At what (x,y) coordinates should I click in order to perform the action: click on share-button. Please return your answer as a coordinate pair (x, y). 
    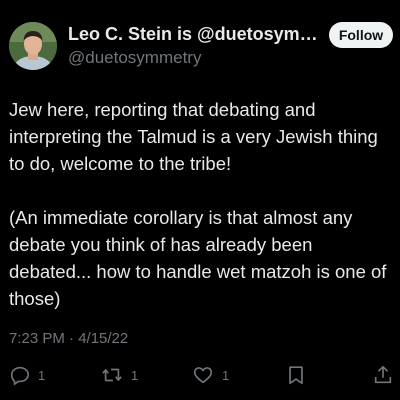
    Looking at the image, I should click on (383, 375).